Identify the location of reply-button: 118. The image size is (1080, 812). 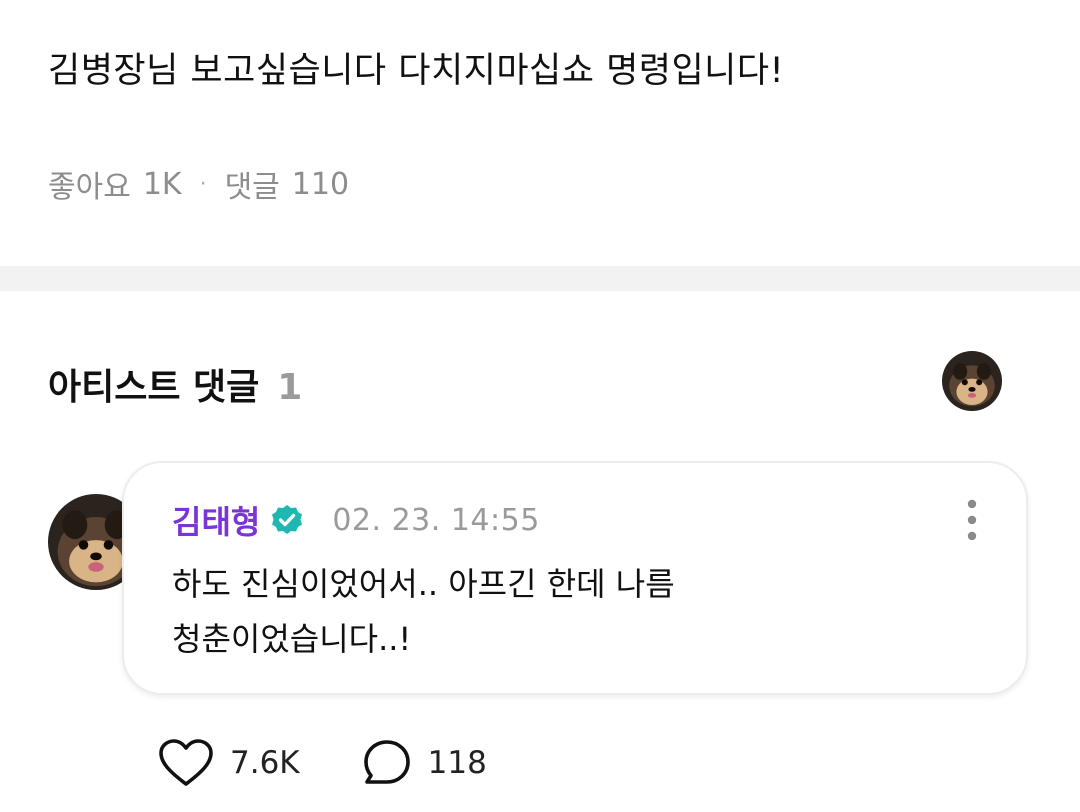
(424, 763).